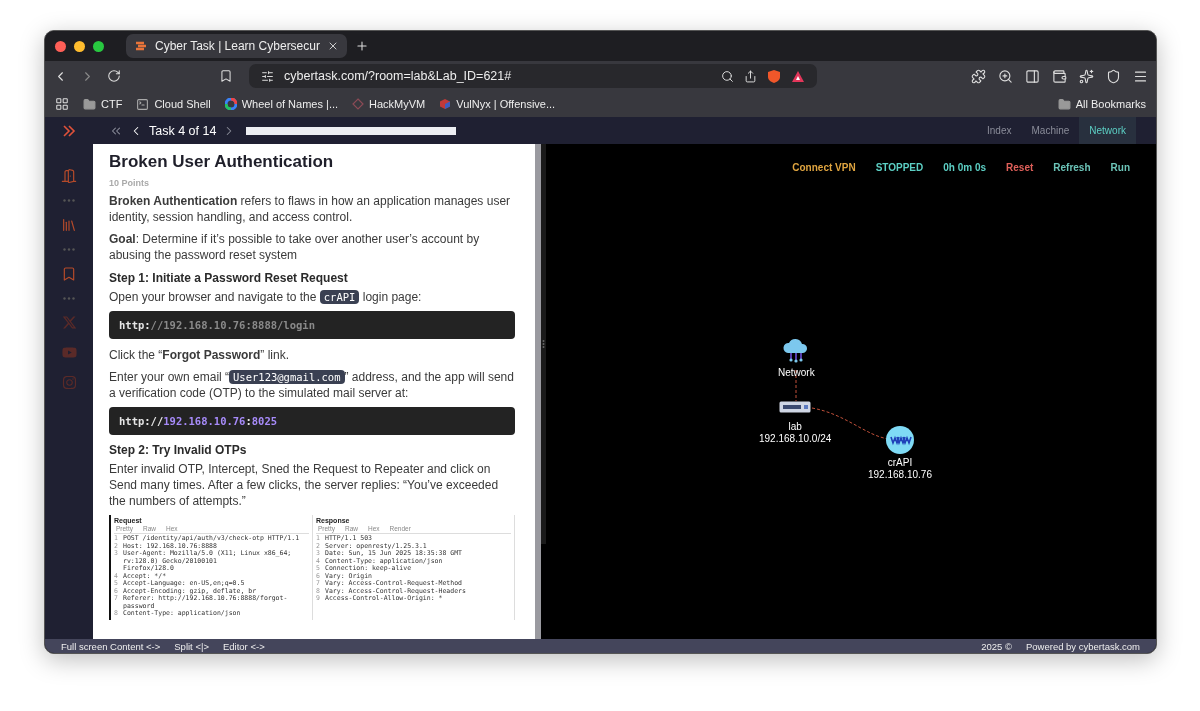  Describe the element at coordinates (312, 385) in the screenshot. I see `paragraph: Enter your own email “ User123@gmail.com ” address, and the app will send a verification code (OTP) to the simulated mail server at:` at that location.